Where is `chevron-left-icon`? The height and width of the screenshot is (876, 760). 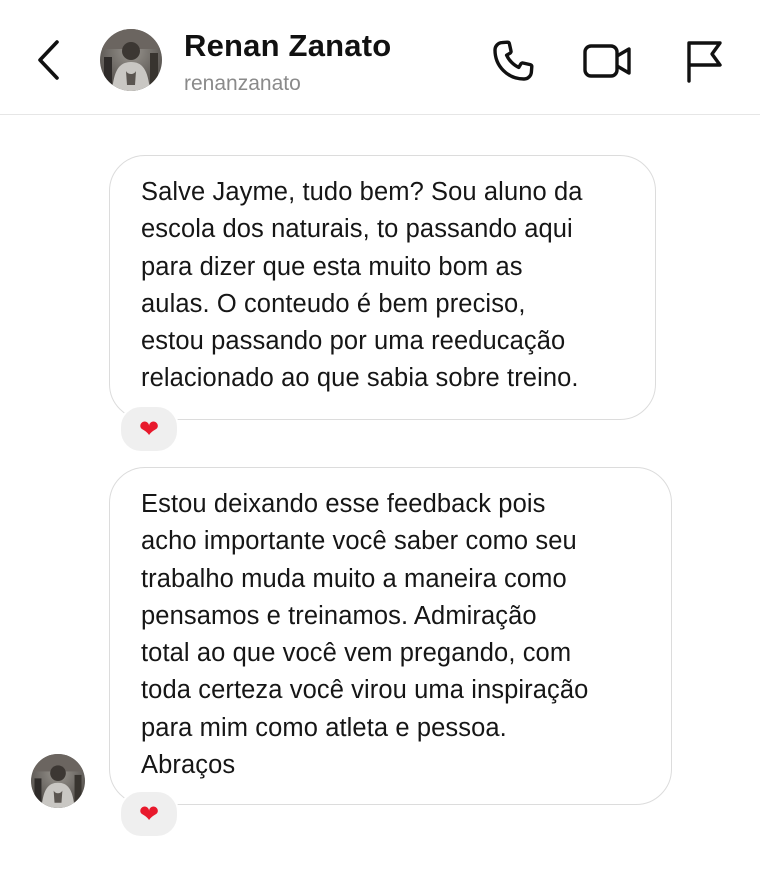 chevron-left-icon is located at coordinates (48, 60).